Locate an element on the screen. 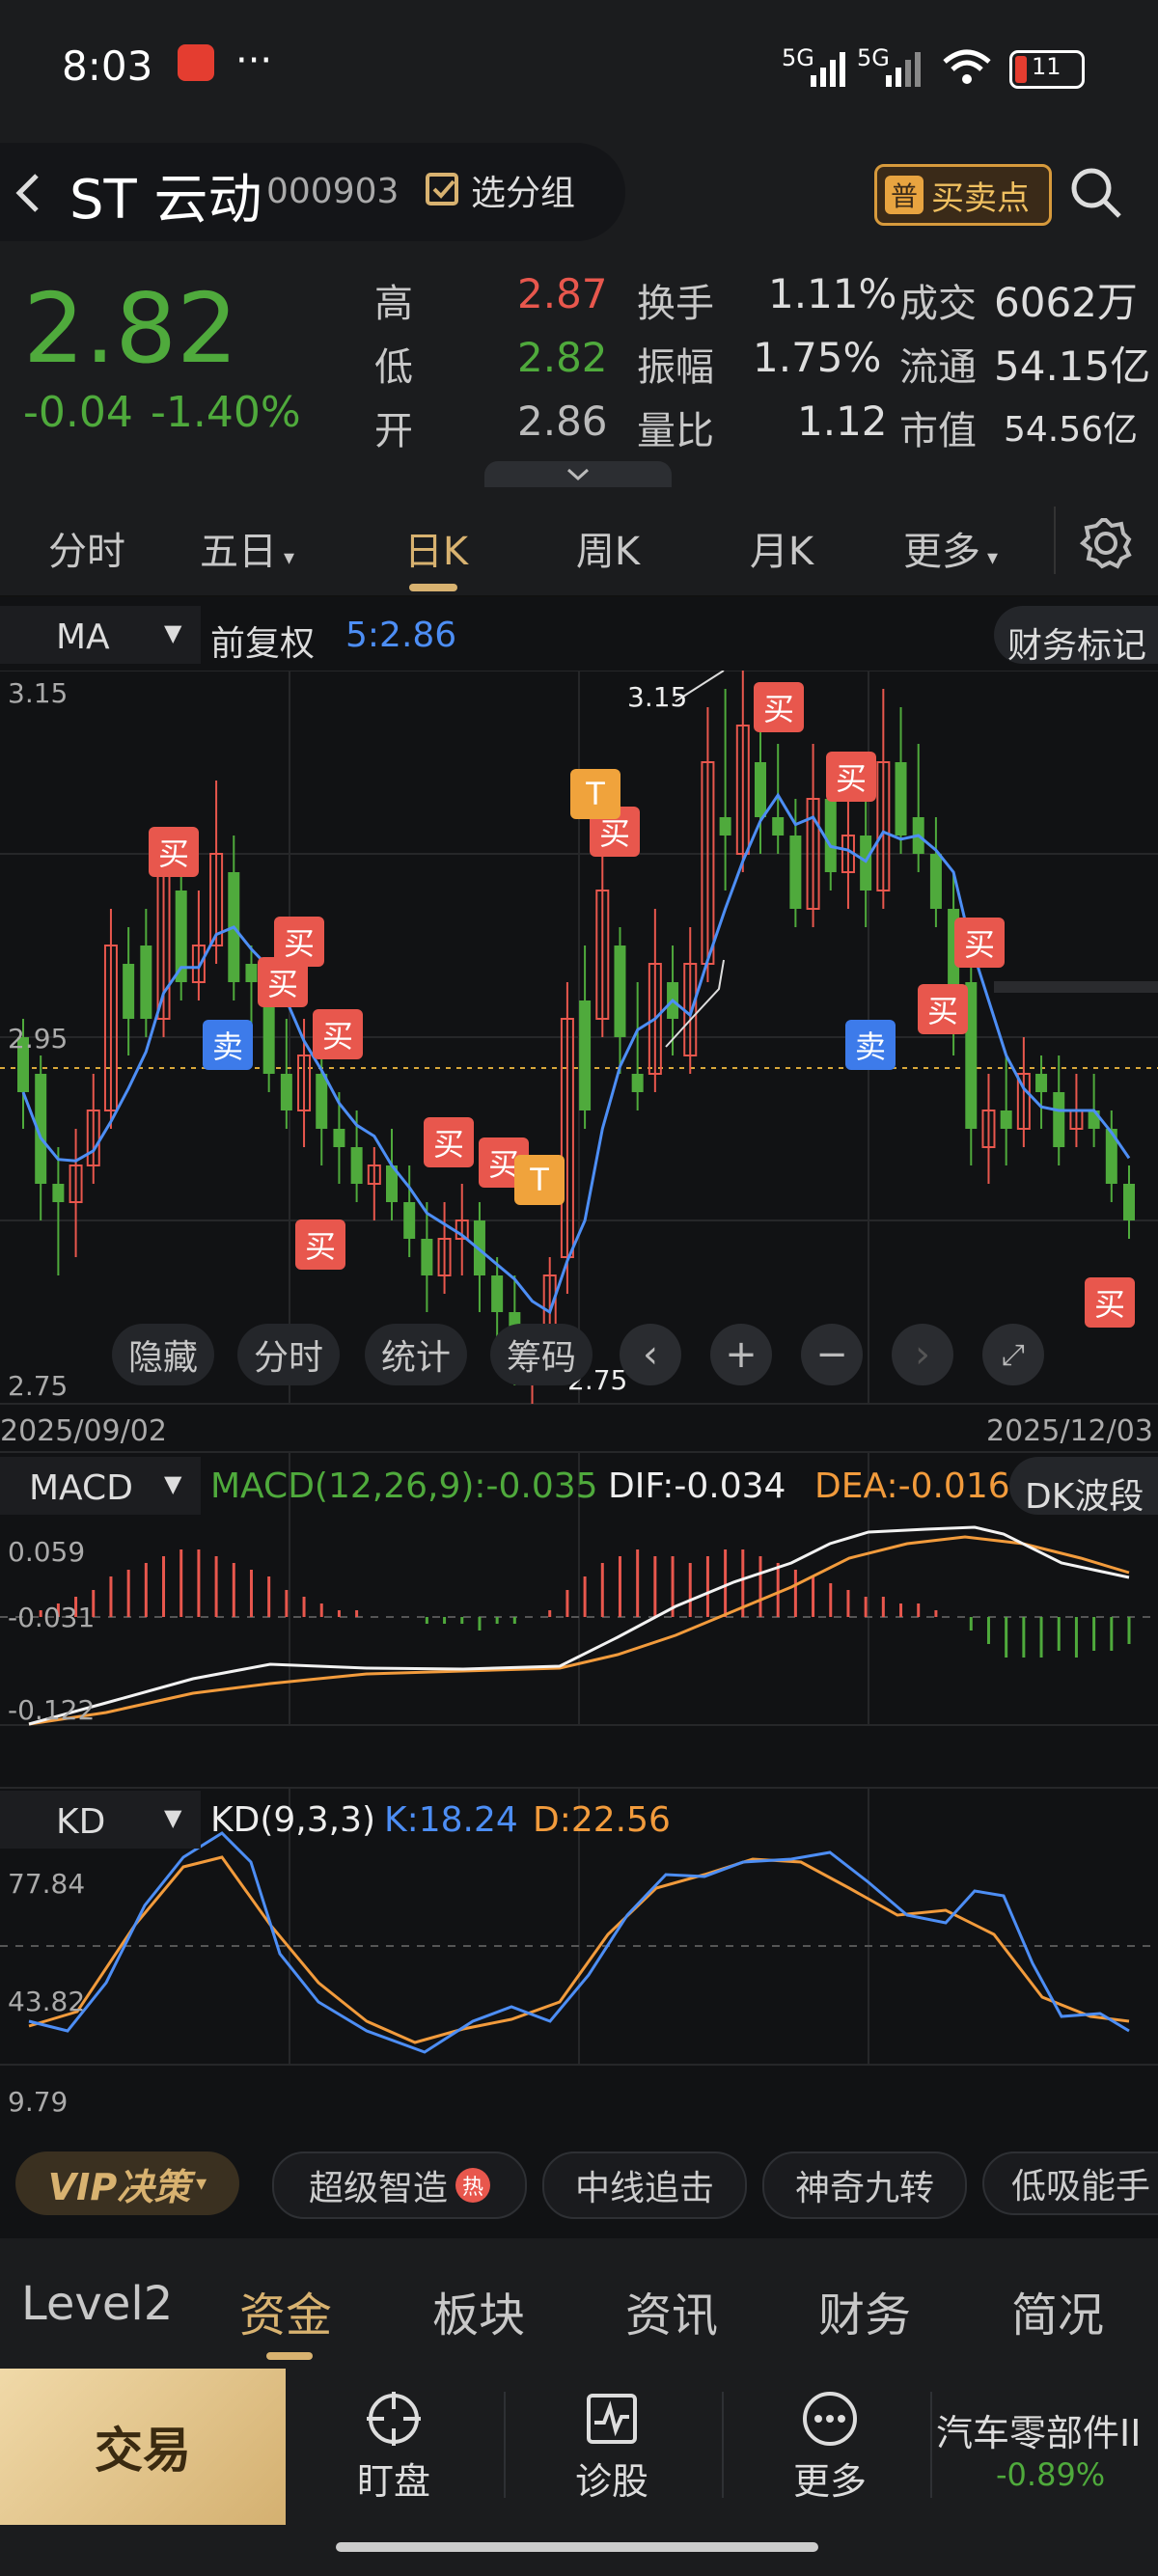 The width and height of the screenshot is (1158, 2576). checkbox-icon is located at coordinates (442, 189).